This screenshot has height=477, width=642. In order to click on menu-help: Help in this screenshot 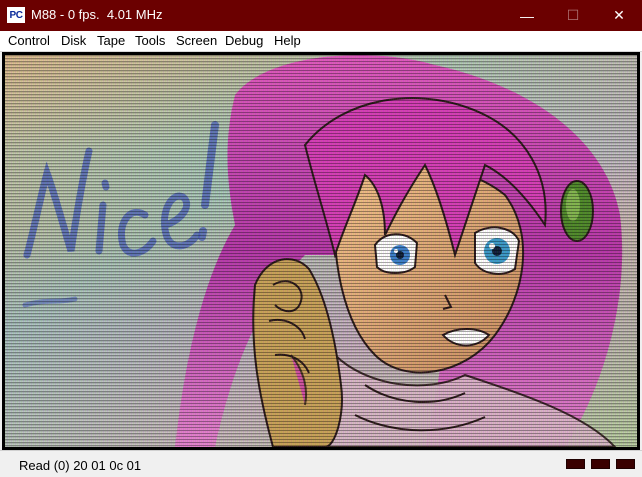, I will do `click(287, 40)`.